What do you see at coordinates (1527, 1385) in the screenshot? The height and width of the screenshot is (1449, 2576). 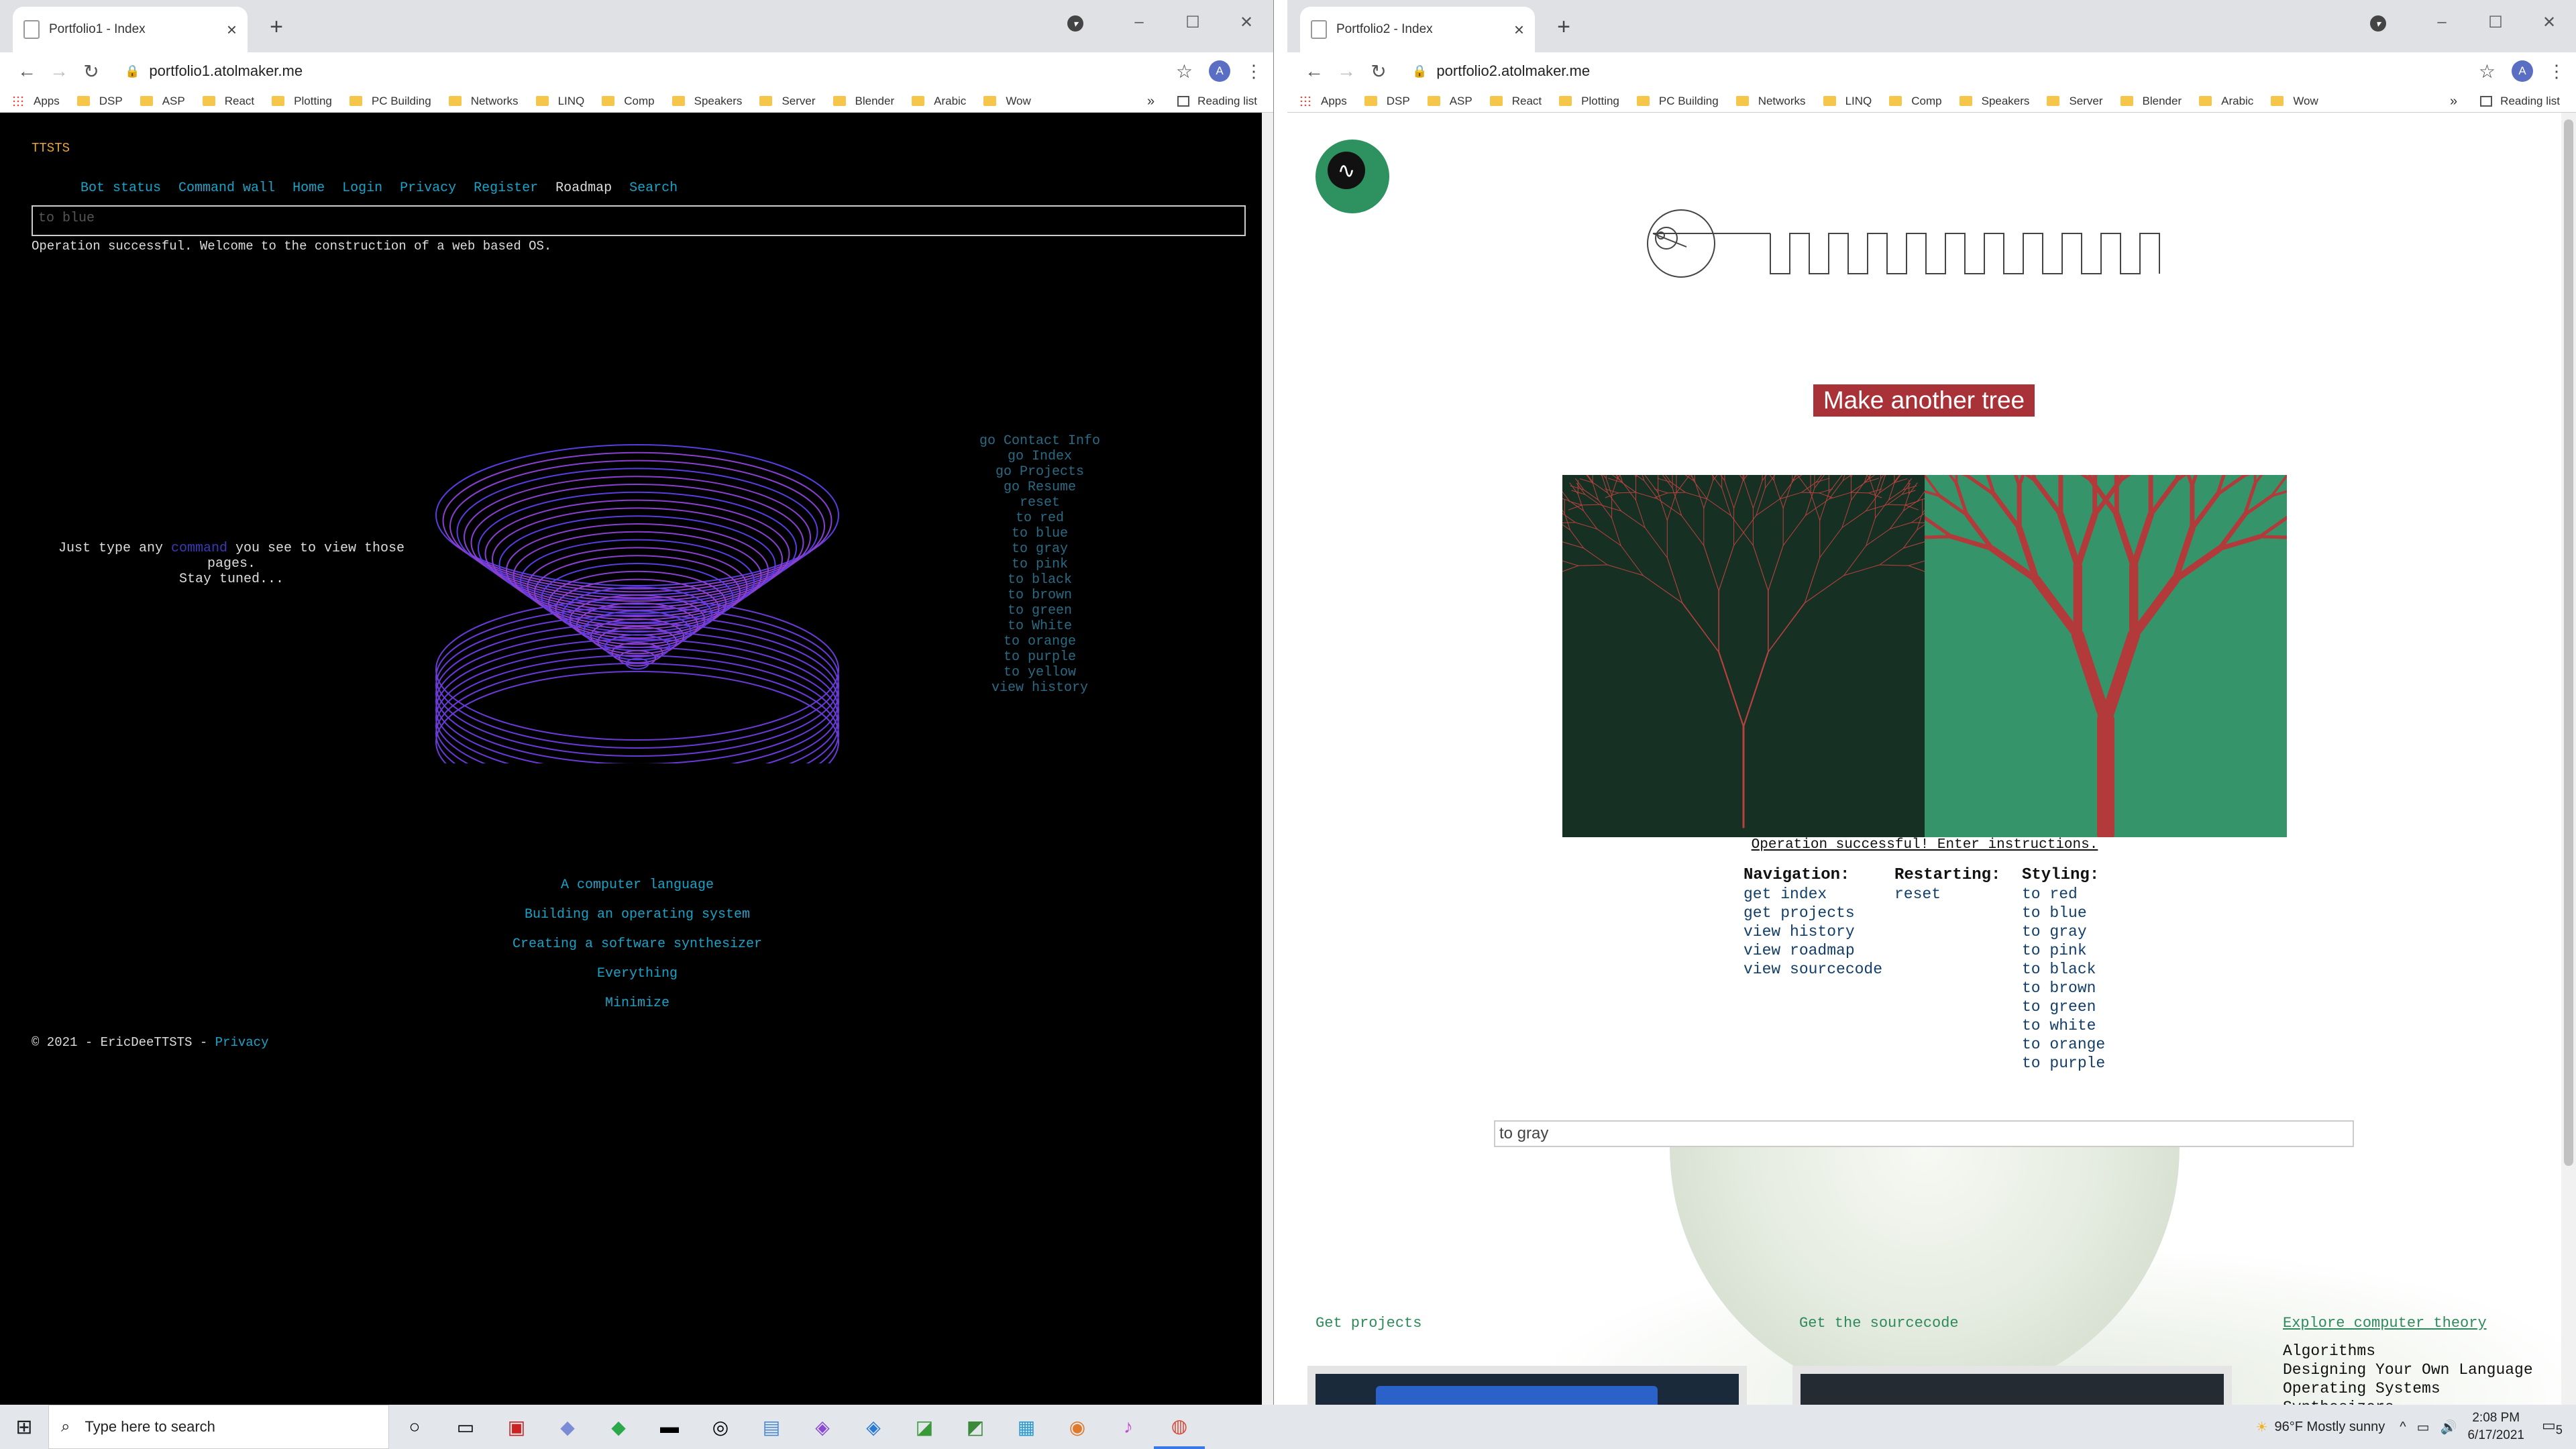 I see `projects-thumbnail` at bounding box center [1527, 1385].